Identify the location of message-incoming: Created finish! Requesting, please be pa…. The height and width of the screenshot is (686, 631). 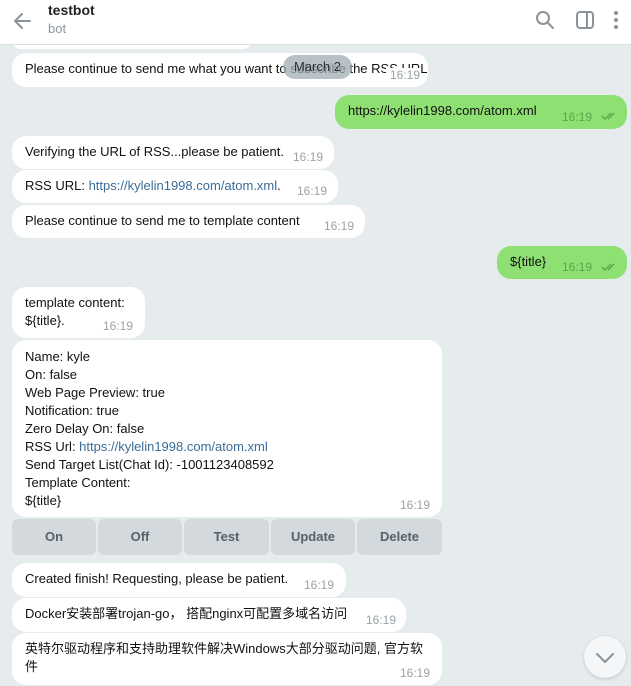
(179, 580).